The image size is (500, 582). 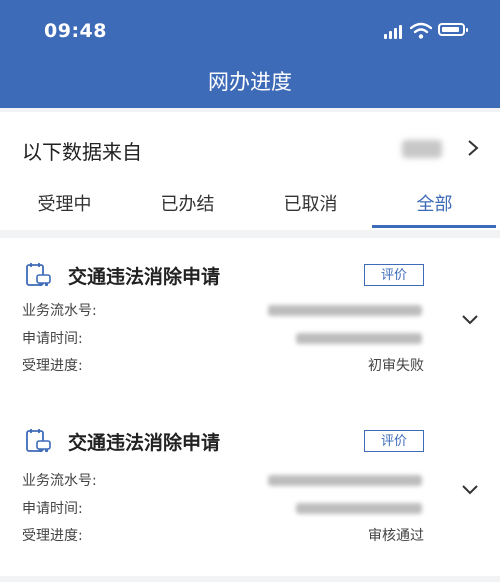 I want to click on active-tab-indicator, so click(x=434, y=226).